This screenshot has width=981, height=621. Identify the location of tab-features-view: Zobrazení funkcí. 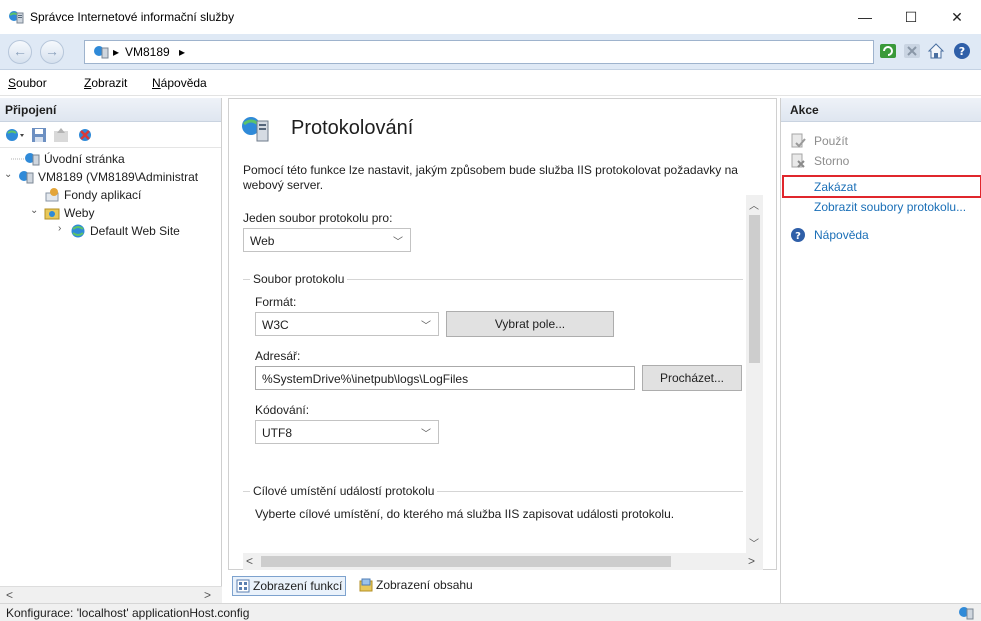
(289, 586).